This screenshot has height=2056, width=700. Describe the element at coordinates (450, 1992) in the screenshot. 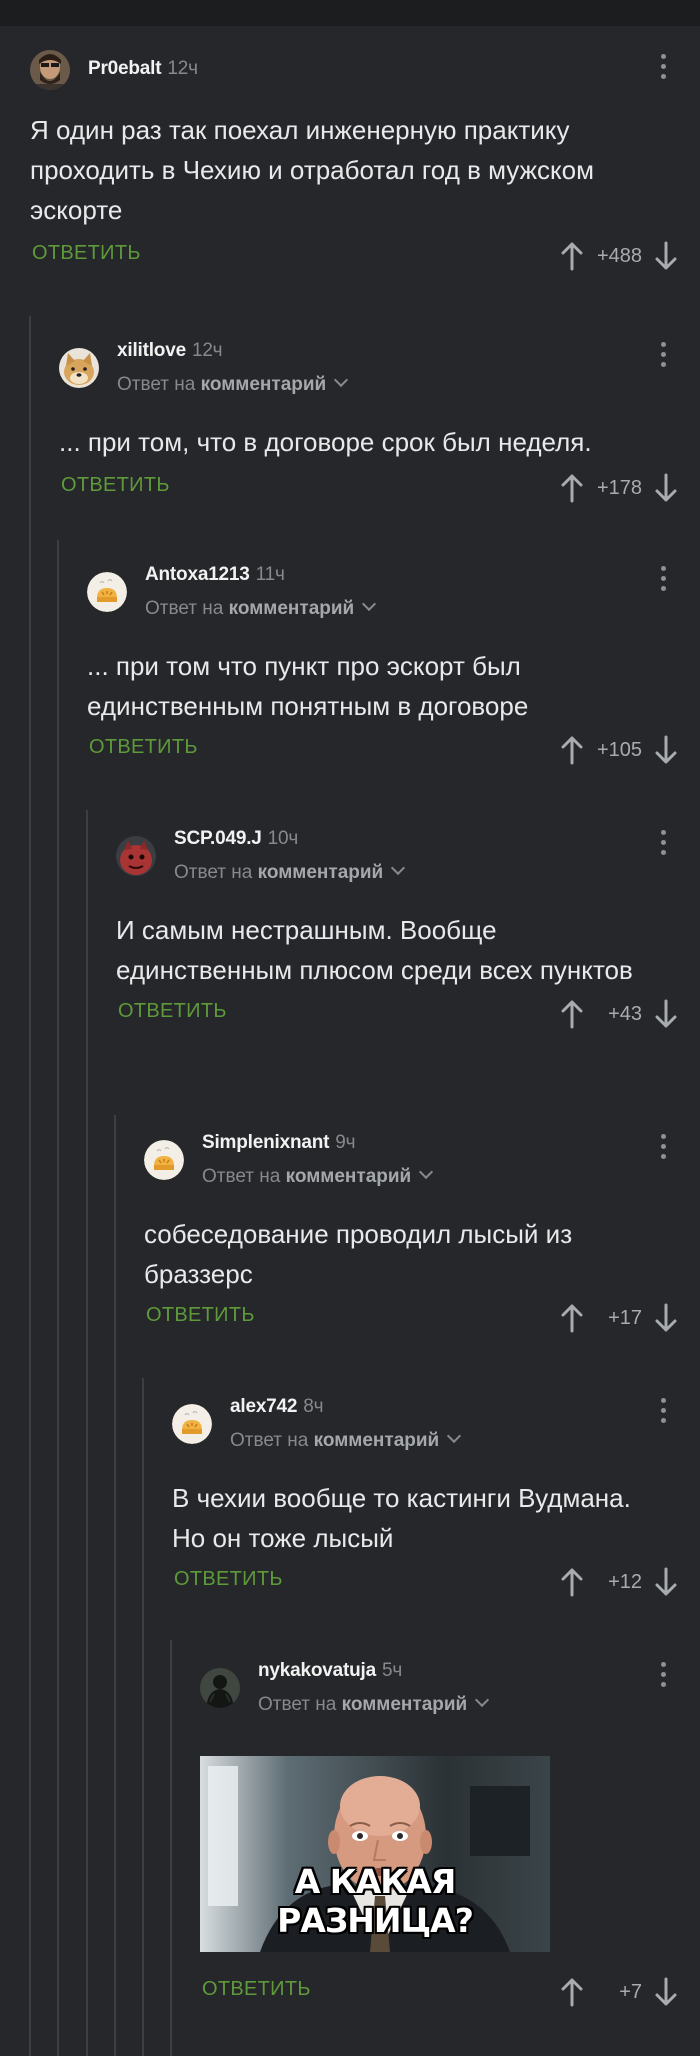

I see `comment-footer: ОТВЕТИТЬ +7` at that location.